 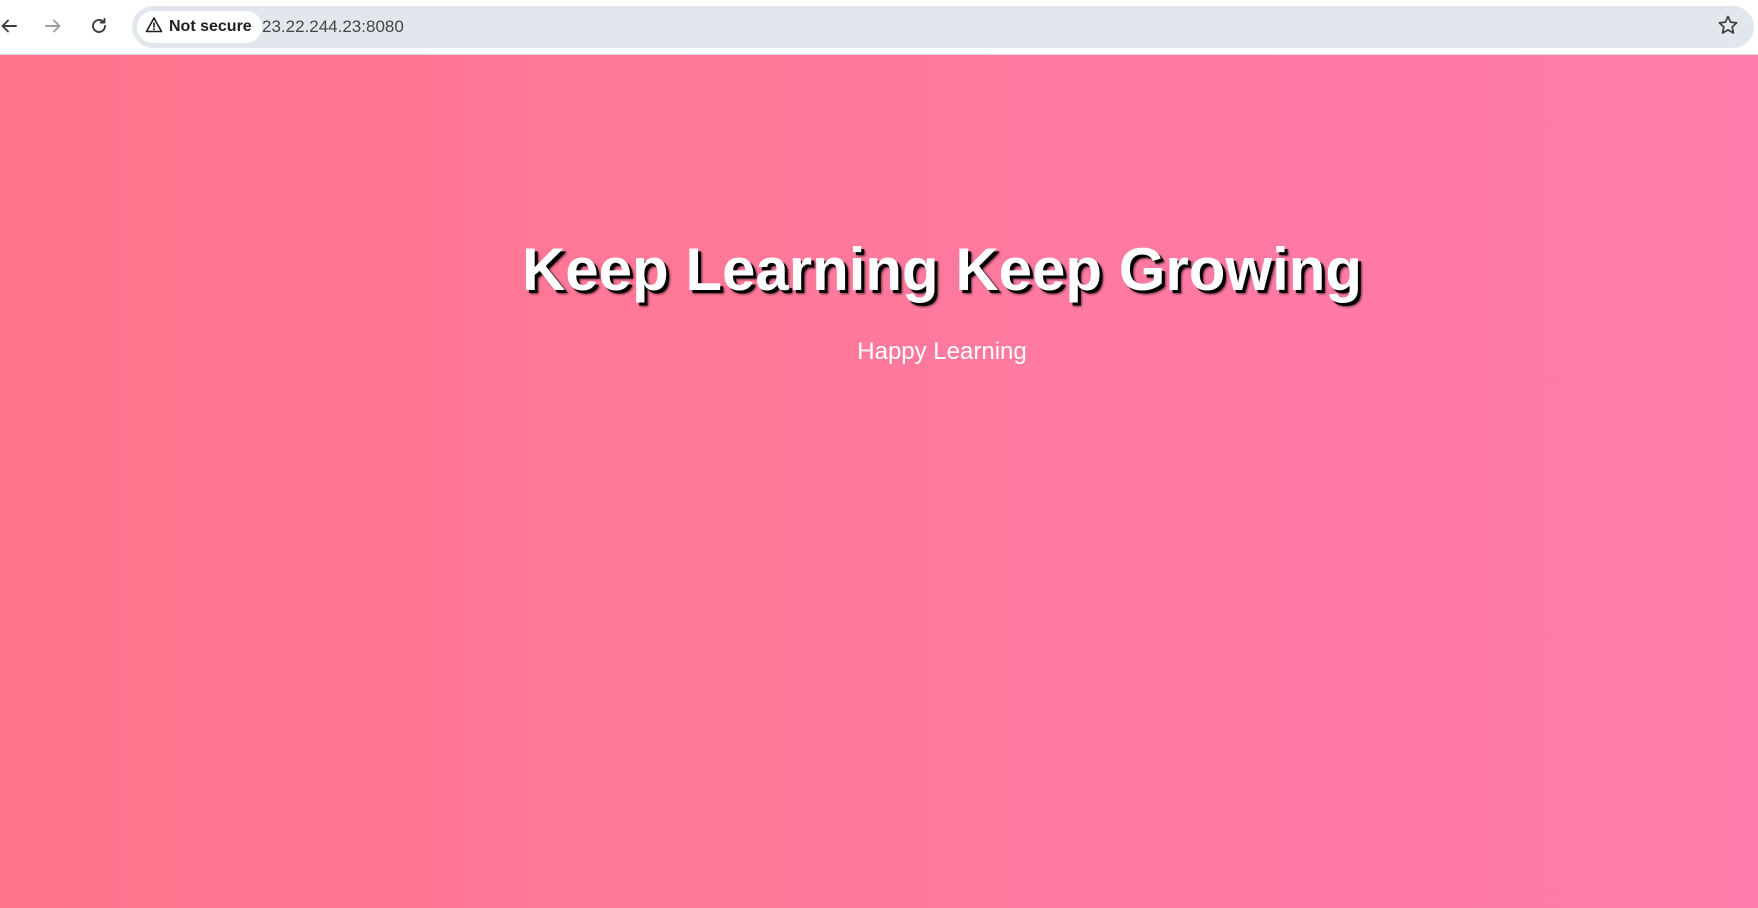 I want to click on security-label: Not secure, so click(x=210, y=26).